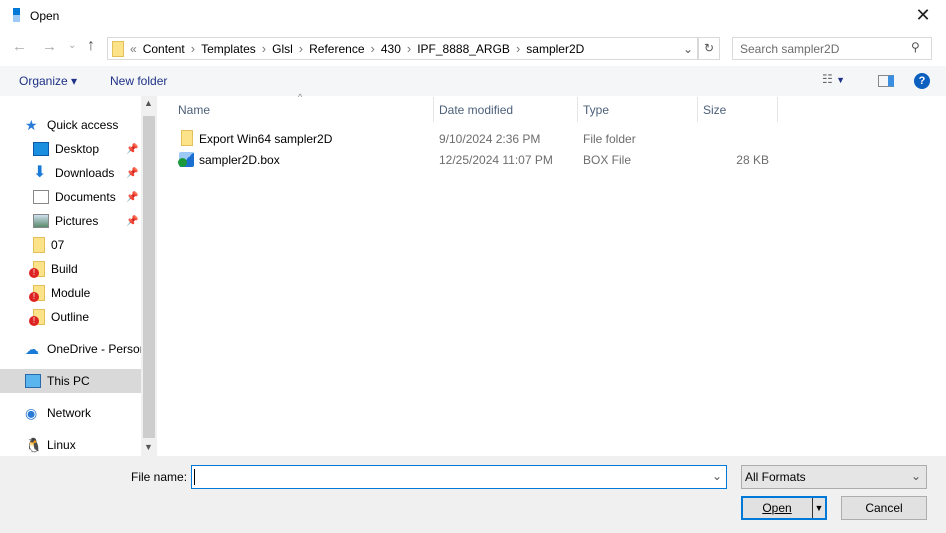 The image size is (946, 533). I want to click on breadcrumb-item: sampler2D, so click(555, 49).